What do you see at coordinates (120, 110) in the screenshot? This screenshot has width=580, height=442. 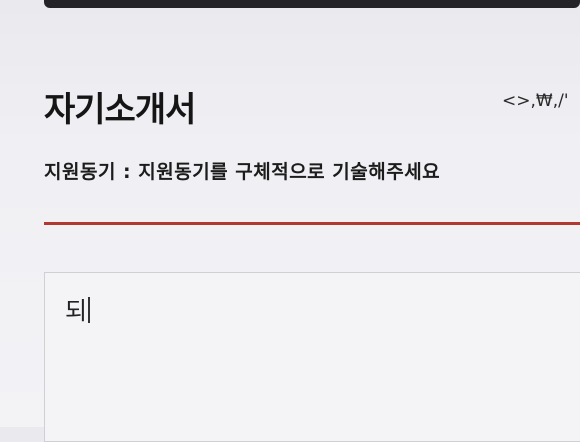 I see `page-title: 자기소개서` at bounding box center [120, 110].